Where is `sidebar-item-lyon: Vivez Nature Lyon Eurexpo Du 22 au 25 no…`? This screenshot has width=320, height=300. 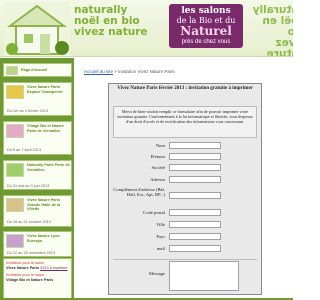 sidebar-item-lyon: Vivez Nature Lyon Eurexpo Du 22 au 25 no… is located at coordinates (37, 244).